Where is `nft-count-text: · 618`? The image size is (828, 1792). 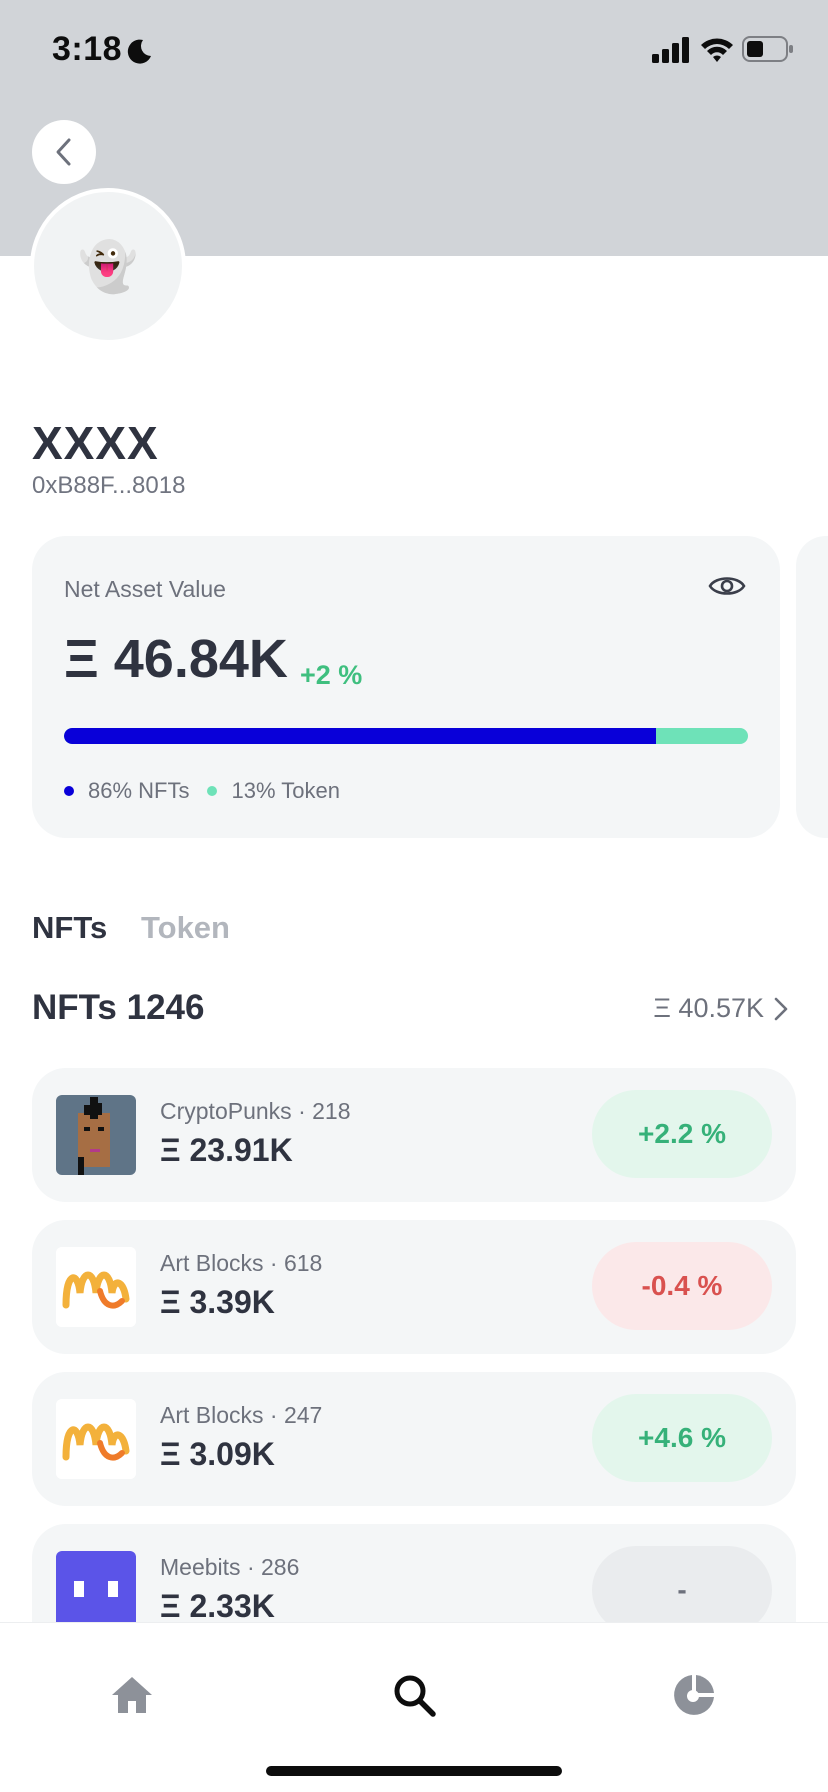 nft-count-text: · 618 is located at coordinates (296, 1263).